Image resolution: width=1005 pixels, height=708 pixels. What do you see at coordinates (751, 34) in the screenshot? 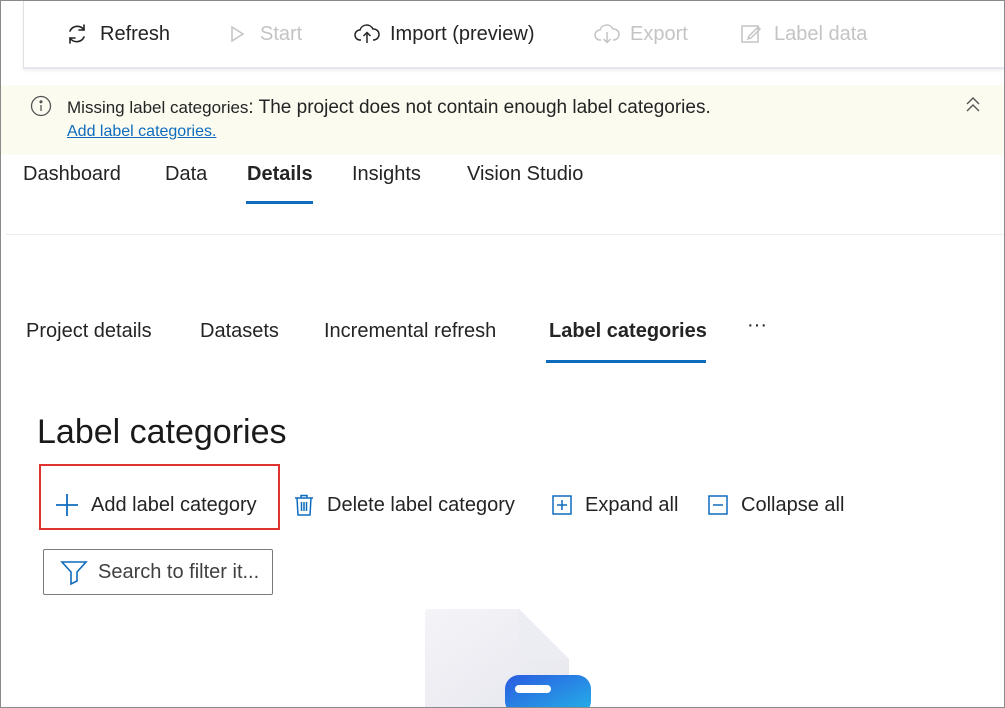
I see `edit-icon` at bounding box center [751, 34].